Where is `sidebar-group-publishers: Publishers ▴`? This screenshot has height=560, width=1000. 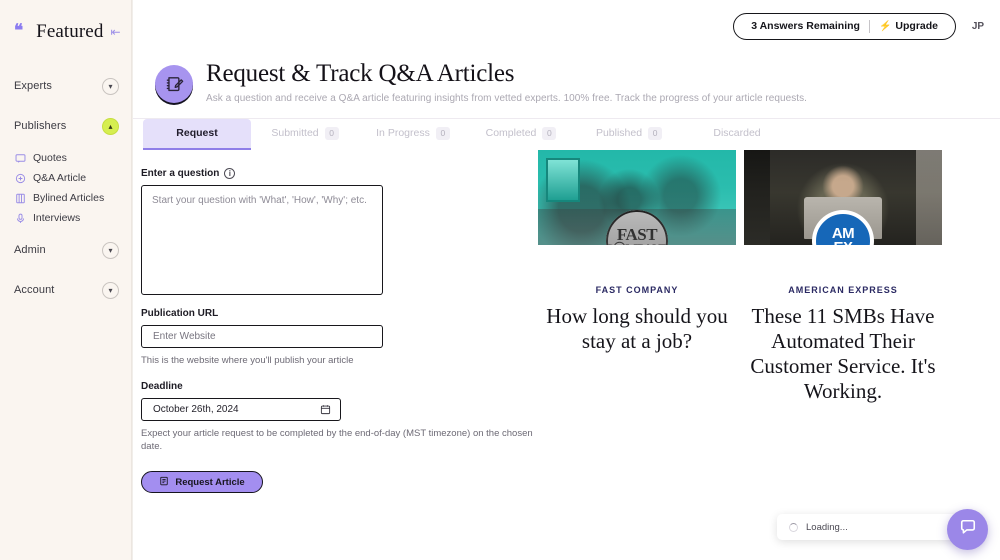
sidebar-group-publishers: Publishers ▴ is located at coordinates (65, 126).